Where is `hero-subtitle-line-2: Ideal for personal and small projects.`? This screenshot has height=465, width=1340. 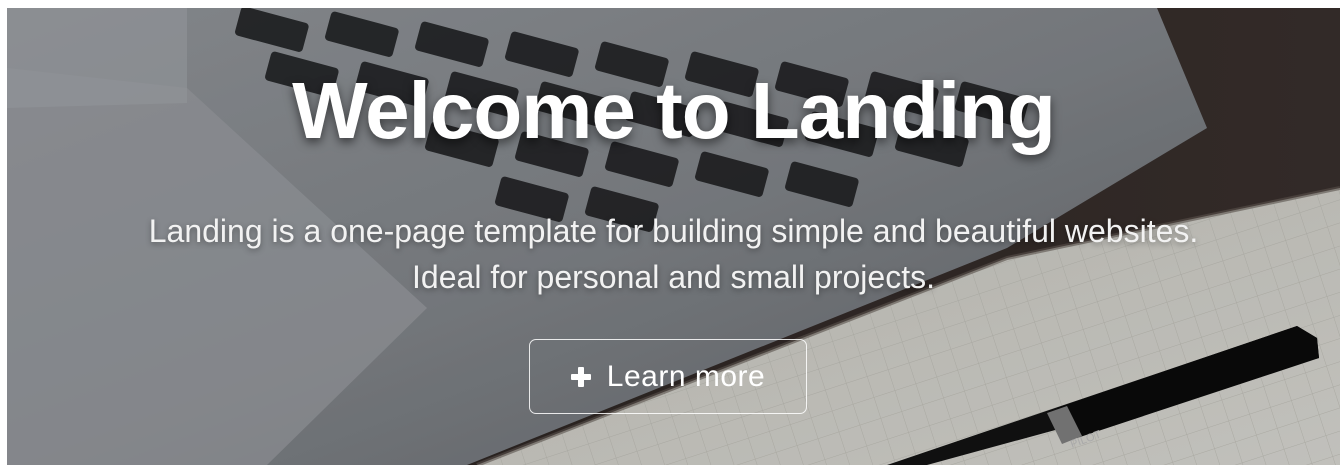 hero-subtitle-line-2: Ideal for personal and small projects. is located at coordinates (673, 277).